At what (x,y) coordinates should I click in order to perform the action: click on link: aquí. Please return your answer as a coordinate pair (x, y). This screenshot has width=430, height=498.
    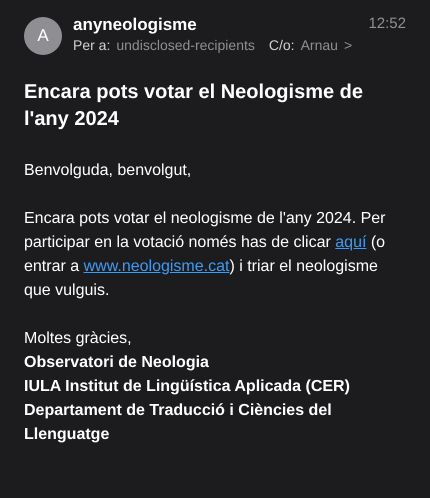
    Looking at the image, I should click on (350, 242).